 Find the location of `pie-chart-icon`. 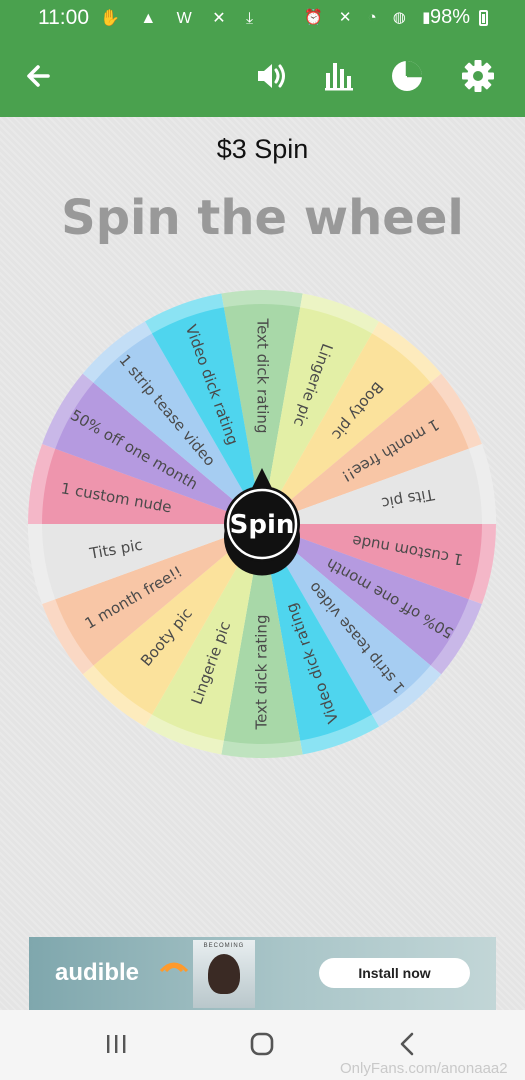

pie-chart-icon is located at coordinates (407, 76).